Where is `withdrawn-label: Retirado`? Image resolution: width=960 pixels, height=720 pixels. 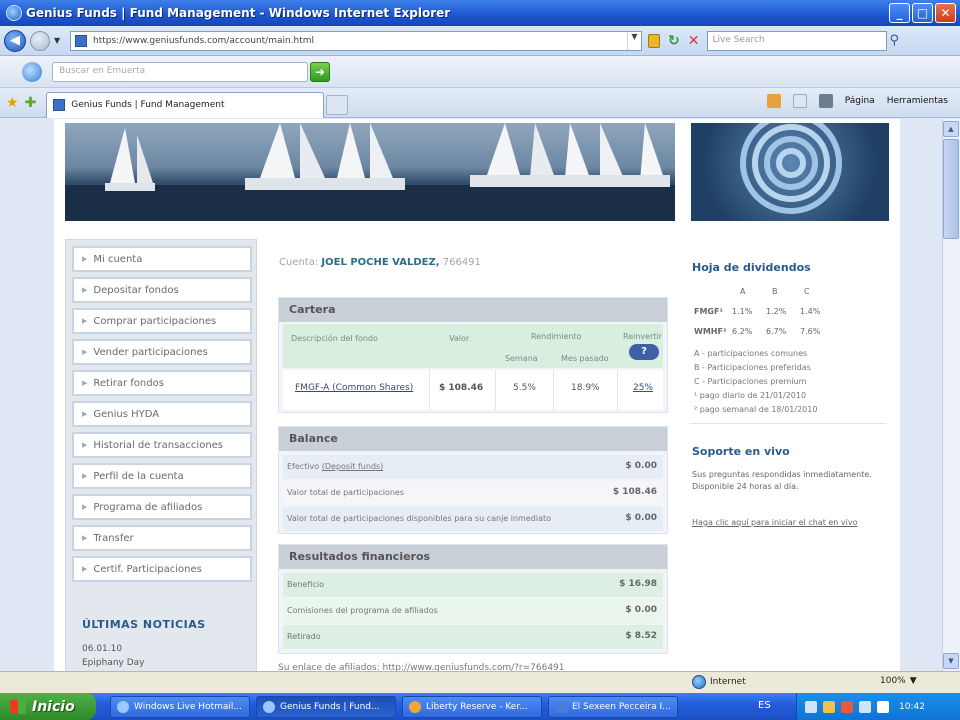
withdrawn-label: Retirado is located at coordinates (304, 636).